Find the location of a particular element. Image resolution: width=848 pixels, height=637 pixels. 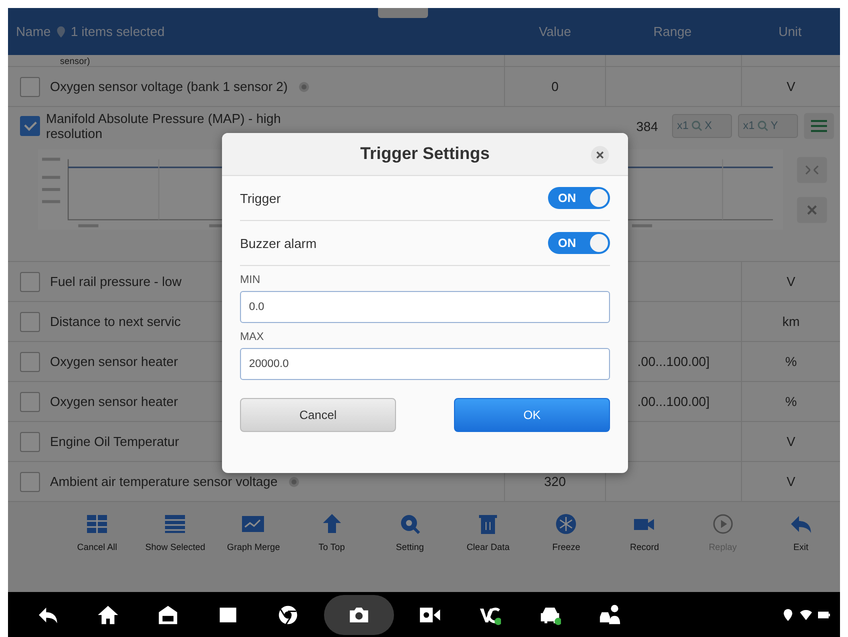

pin-icon is located at coordinates (60, 32).